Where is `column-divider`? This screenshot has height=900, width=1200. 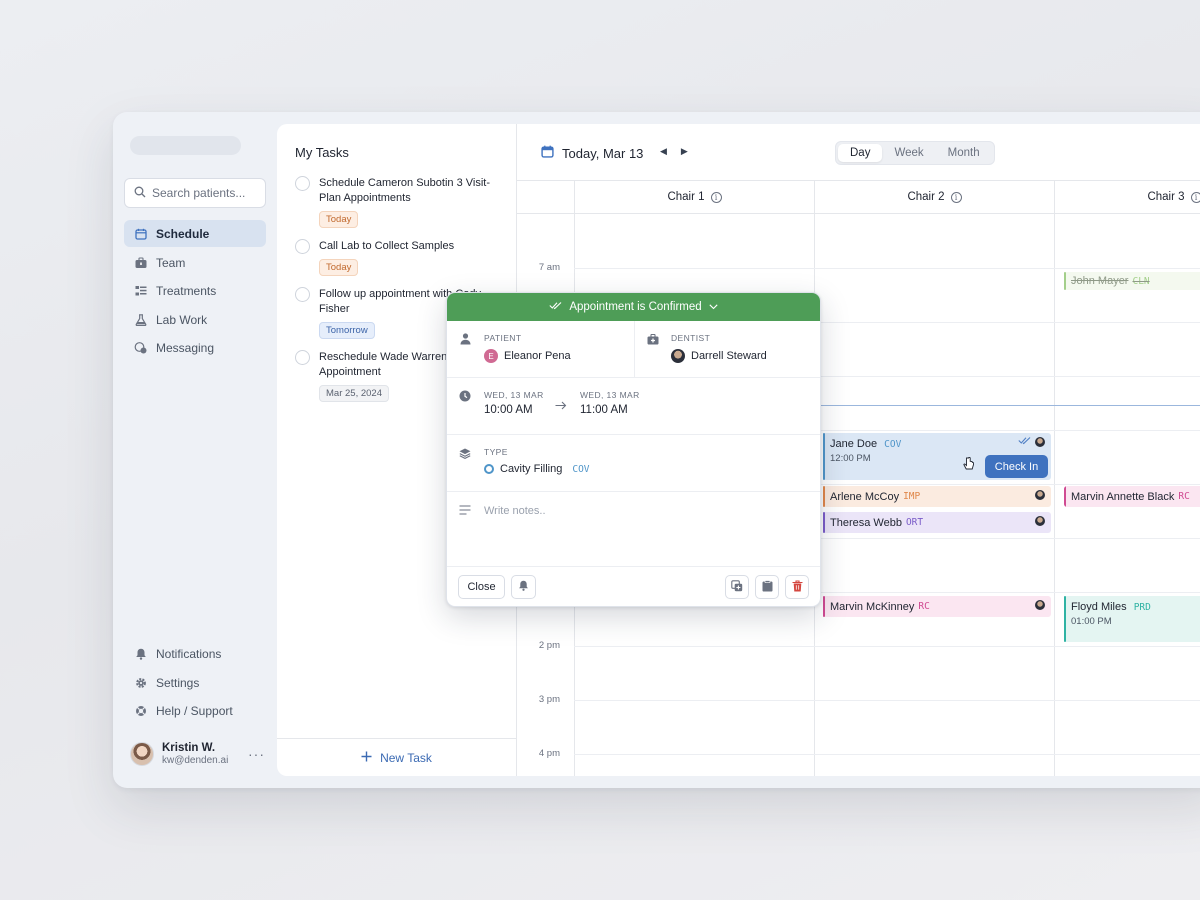
column-divider is located at coordinates (1054, 478).